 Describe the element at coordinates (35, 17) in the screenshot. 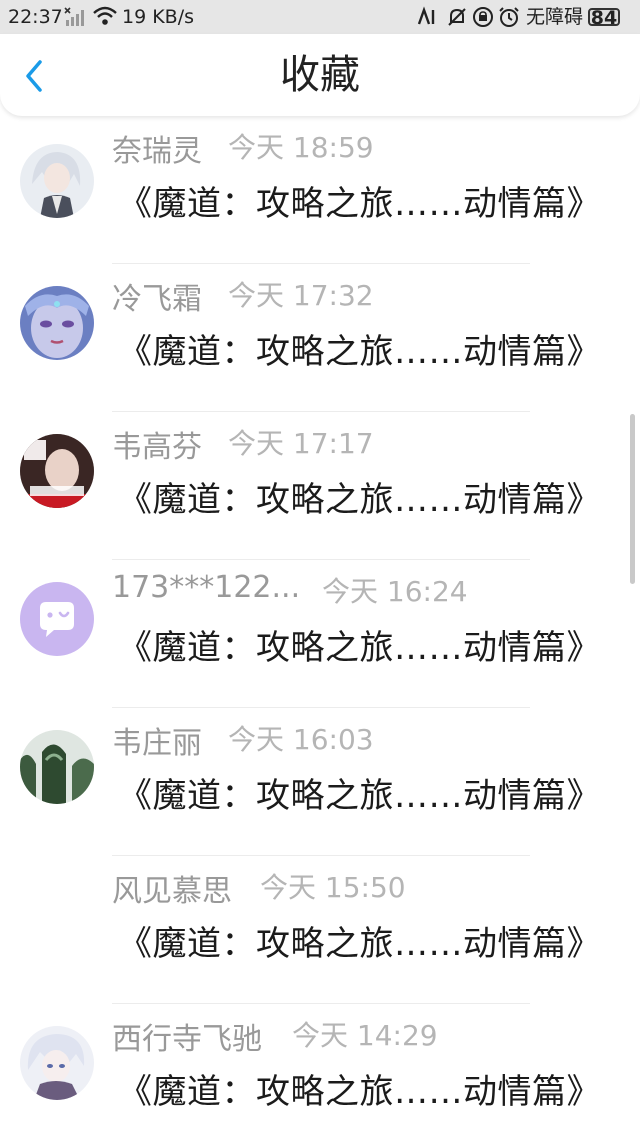

I see `status-time: 22:37` at that location.